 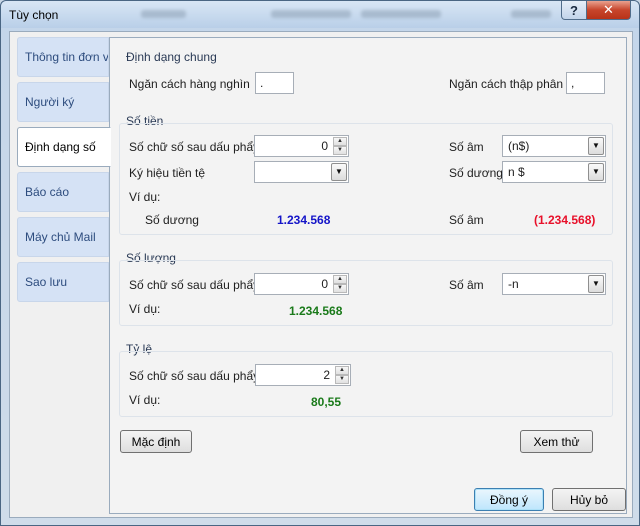 I want to click on window-title: Tùy chọn, so click(x=34, y=15).